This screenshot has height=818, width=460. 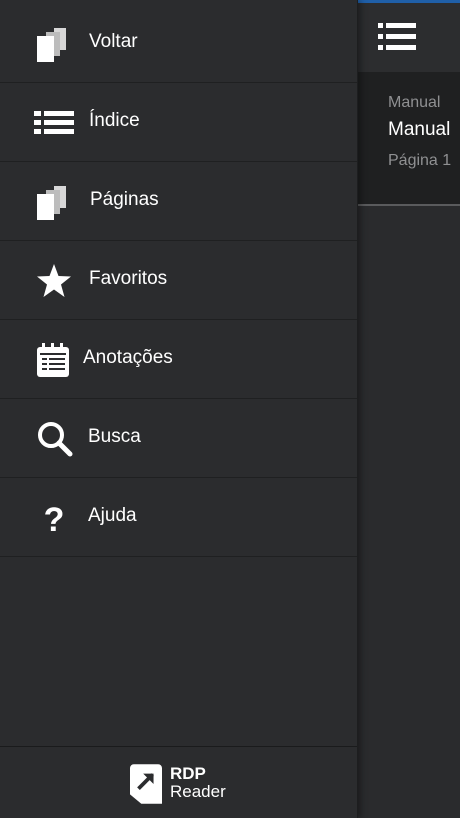 What do you see at coordinates (419, 129) in the screenshot?
I see `document-title: Manual` at bounding box center [419, 129].